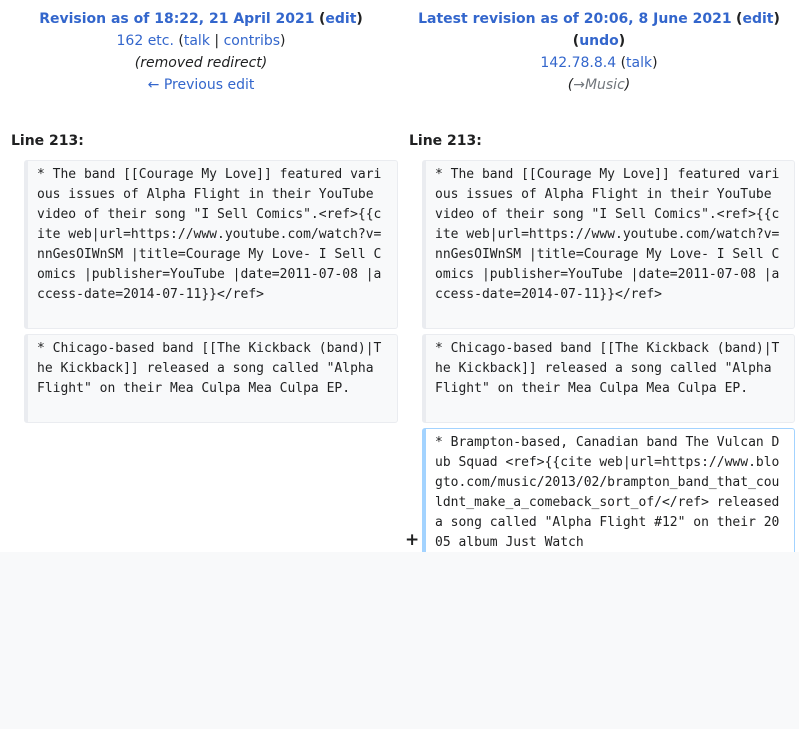 The image size is (799, 729). I want to click on section-arrow-link: →, so click(579, 85).